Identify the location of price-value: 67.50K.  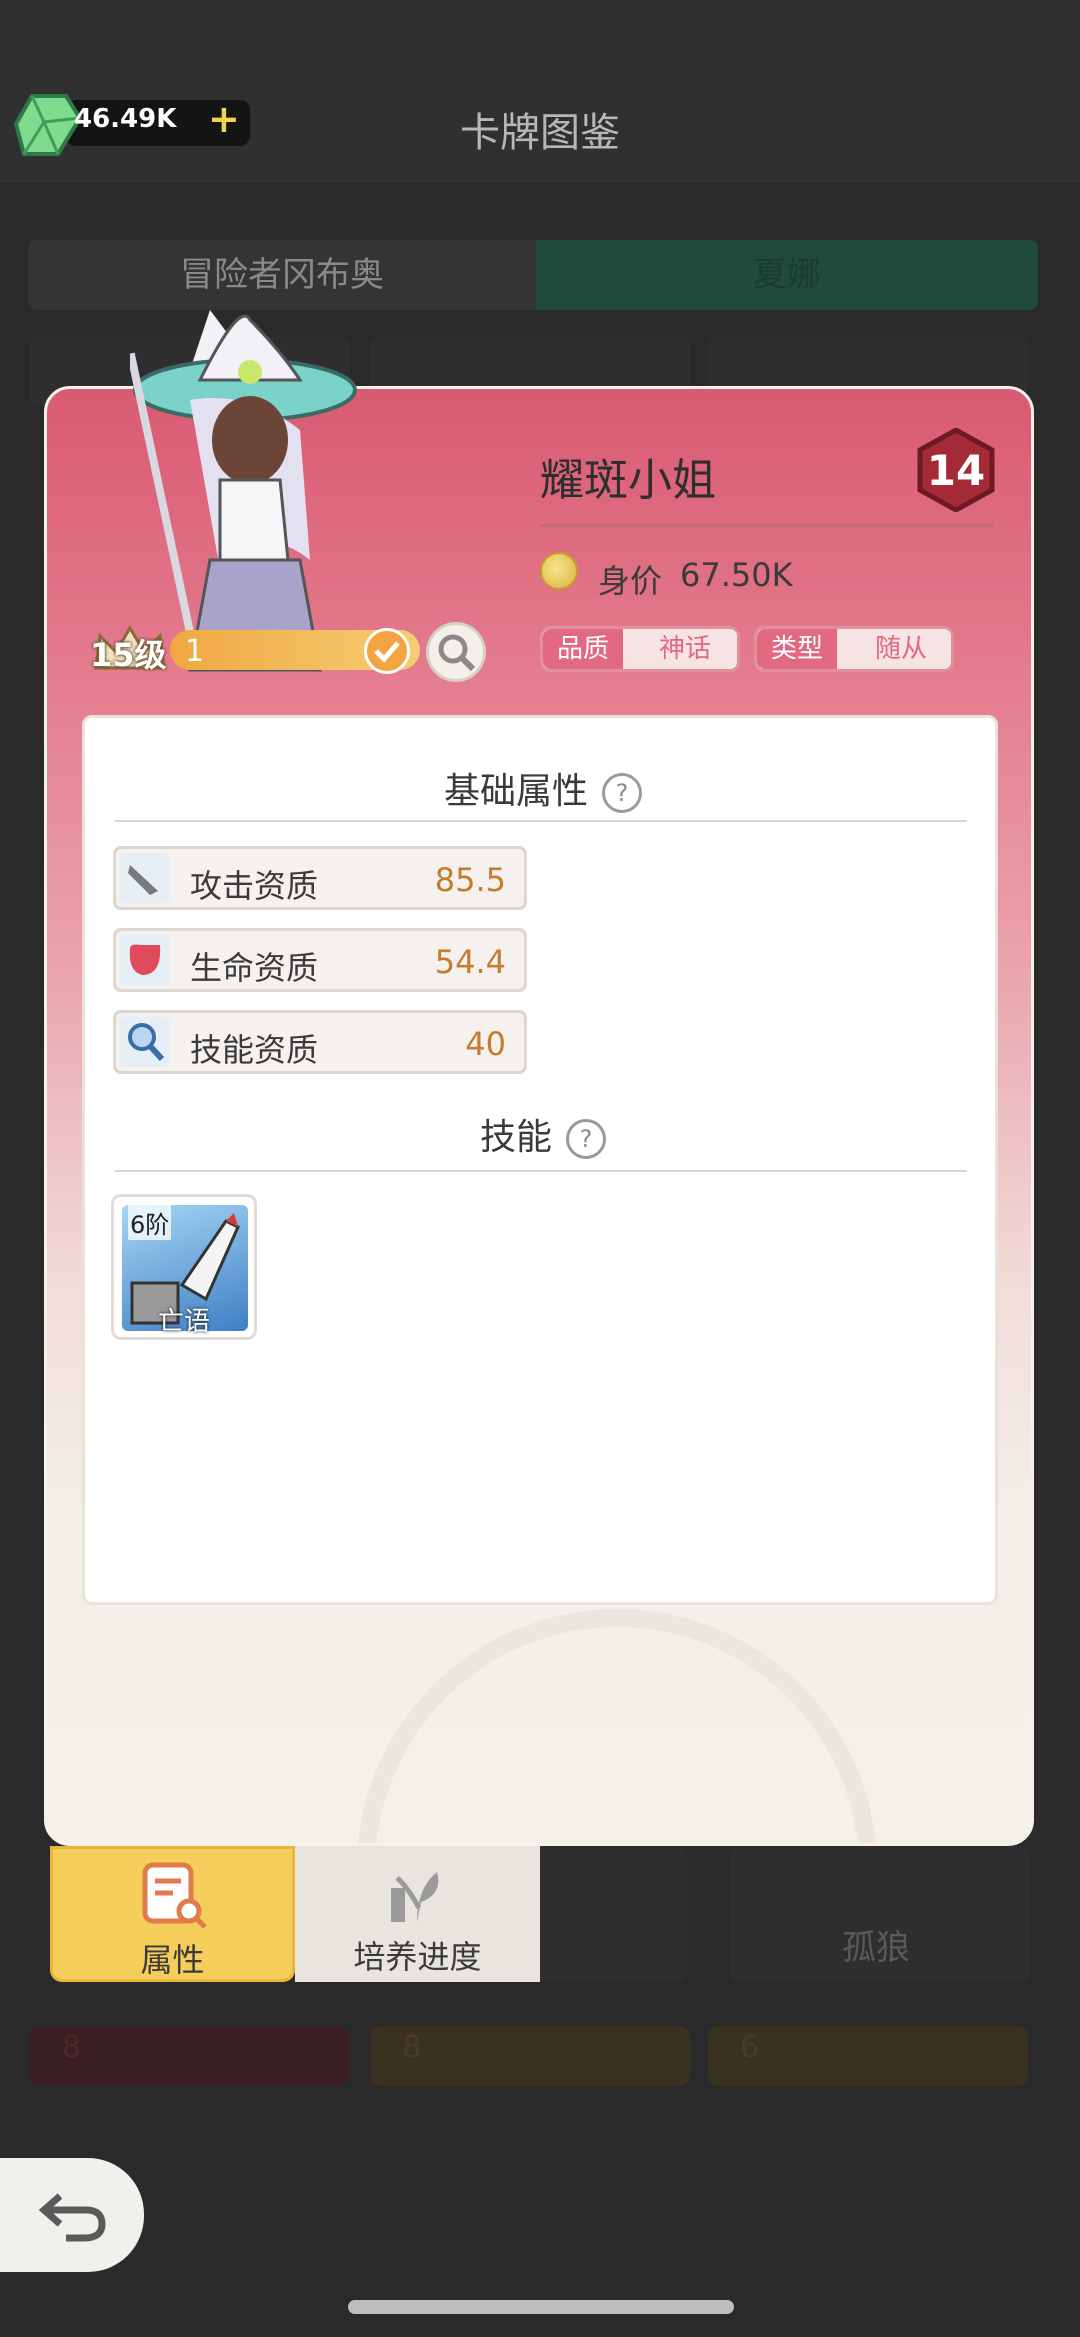
(736, 575).